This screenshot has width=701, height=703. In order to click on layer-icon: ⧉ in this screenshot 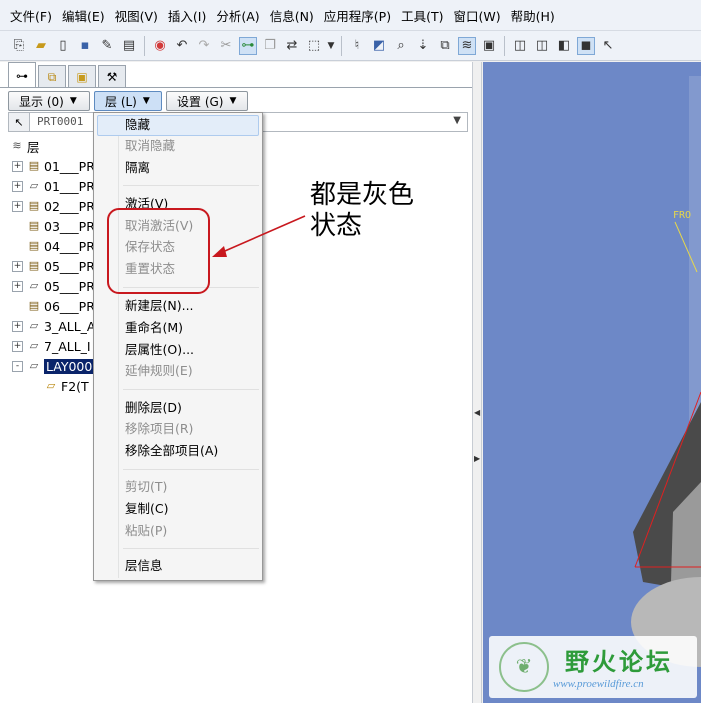, I will do `click(445, 46)`.